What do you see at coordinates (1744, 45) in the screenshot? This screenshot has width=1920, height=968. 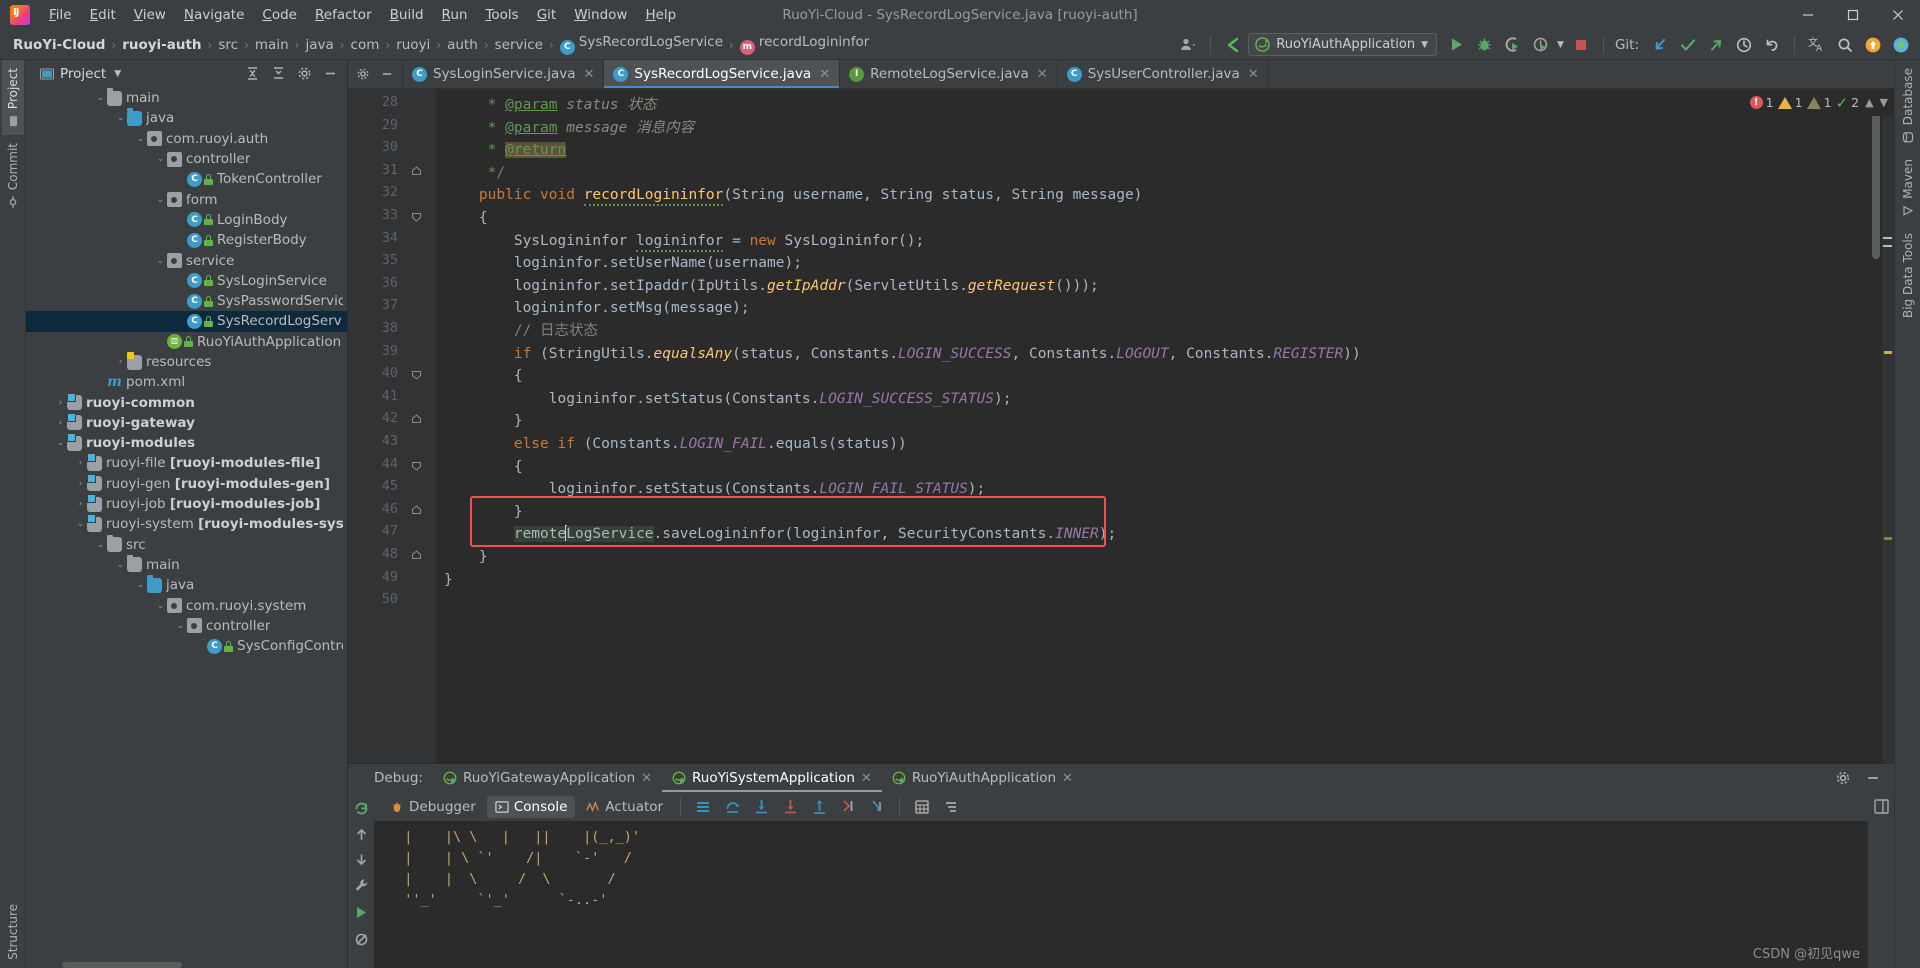 I see `git-history-icon` at bounding box center [1744, 45].